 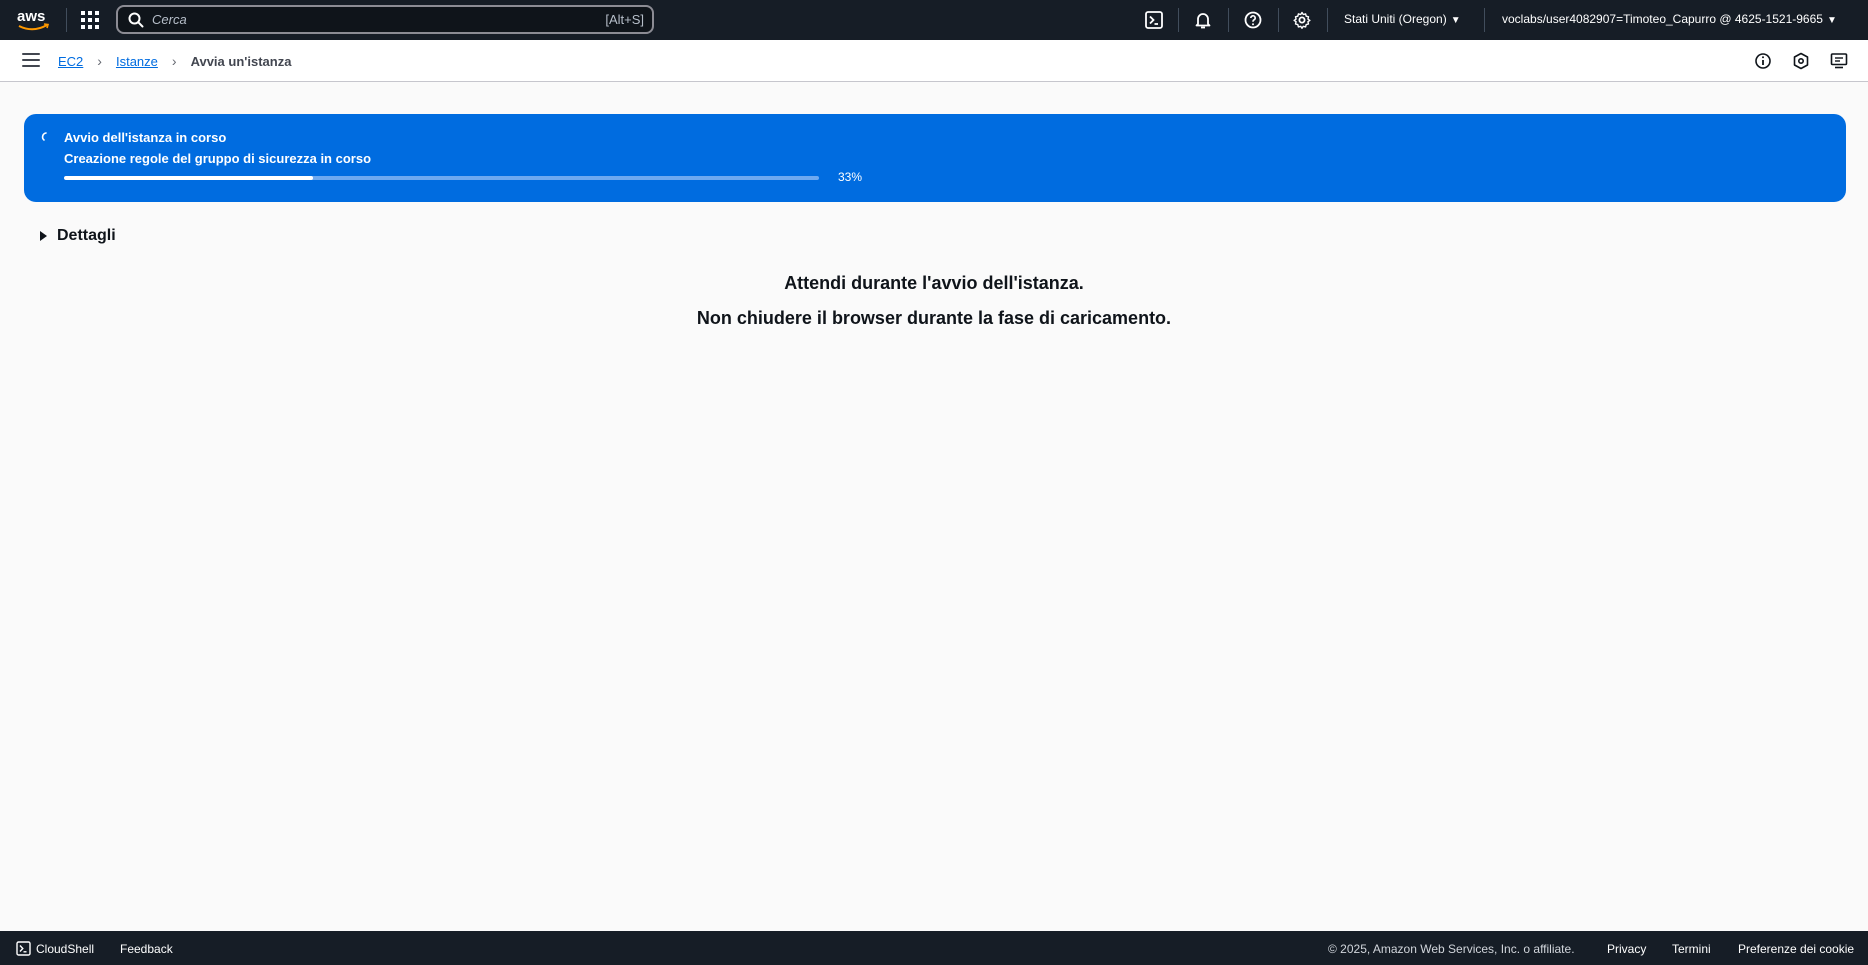 I want to click on feedback-monitor-icon, so click(x=1839, y=61).